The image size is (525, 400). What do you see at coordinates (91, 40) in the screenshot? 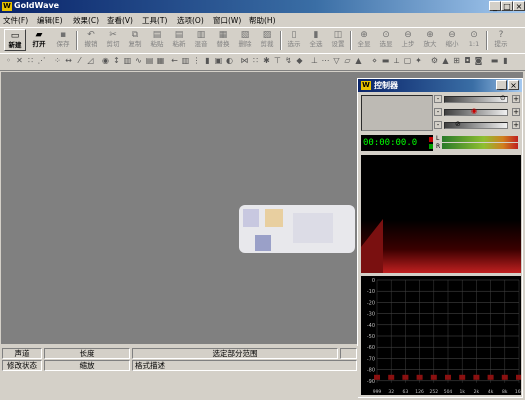
I see `undo-button: ↶ 撤销` at bounding box center [91, 40].